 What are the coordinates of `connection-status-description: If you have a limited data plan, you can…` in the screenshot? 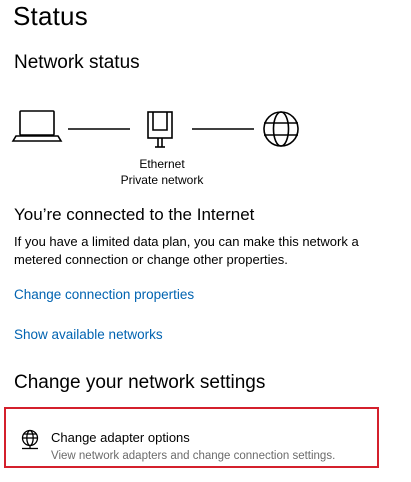 It's located at (186, 250).